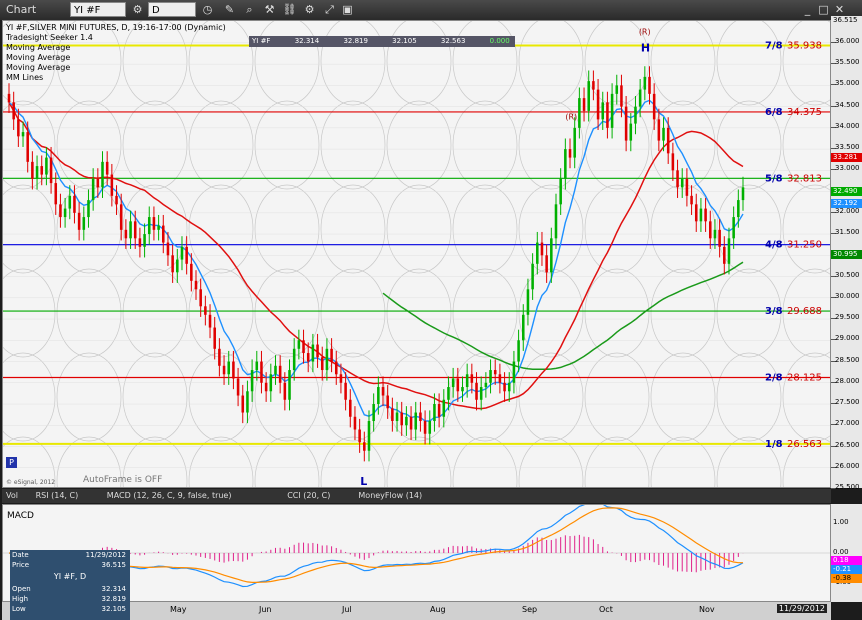 The height and width of the screenshot is (620, 862). Describe the element at coordinates (269, 9) in the screenshot. I see `wrench-icon: ⚒` at that location.